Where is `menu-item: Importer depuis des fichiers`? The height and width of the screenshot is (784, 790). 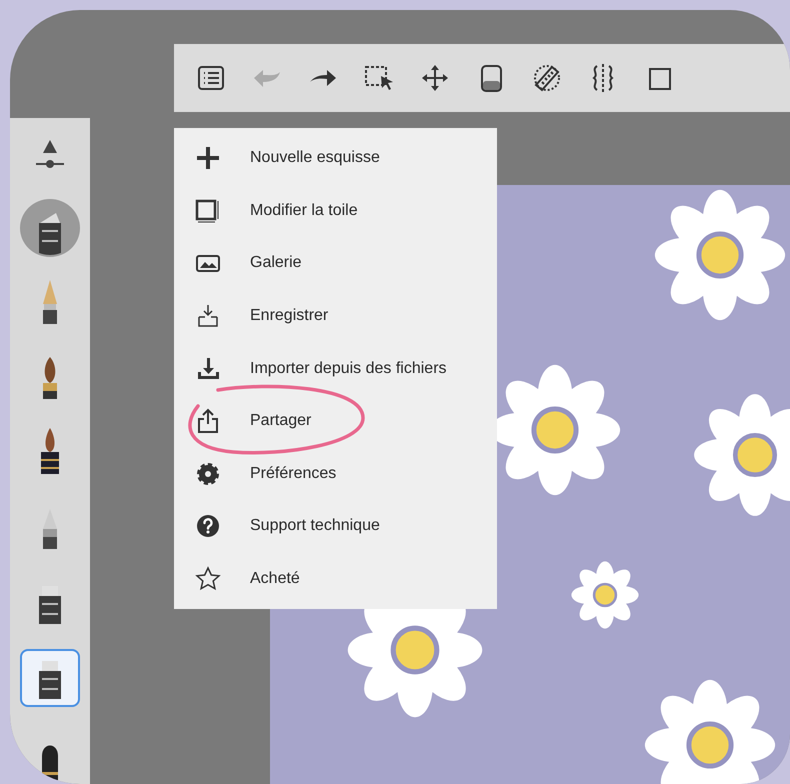 menu-item: Importer depuis des fichiers is located at coordinates (335, 368).